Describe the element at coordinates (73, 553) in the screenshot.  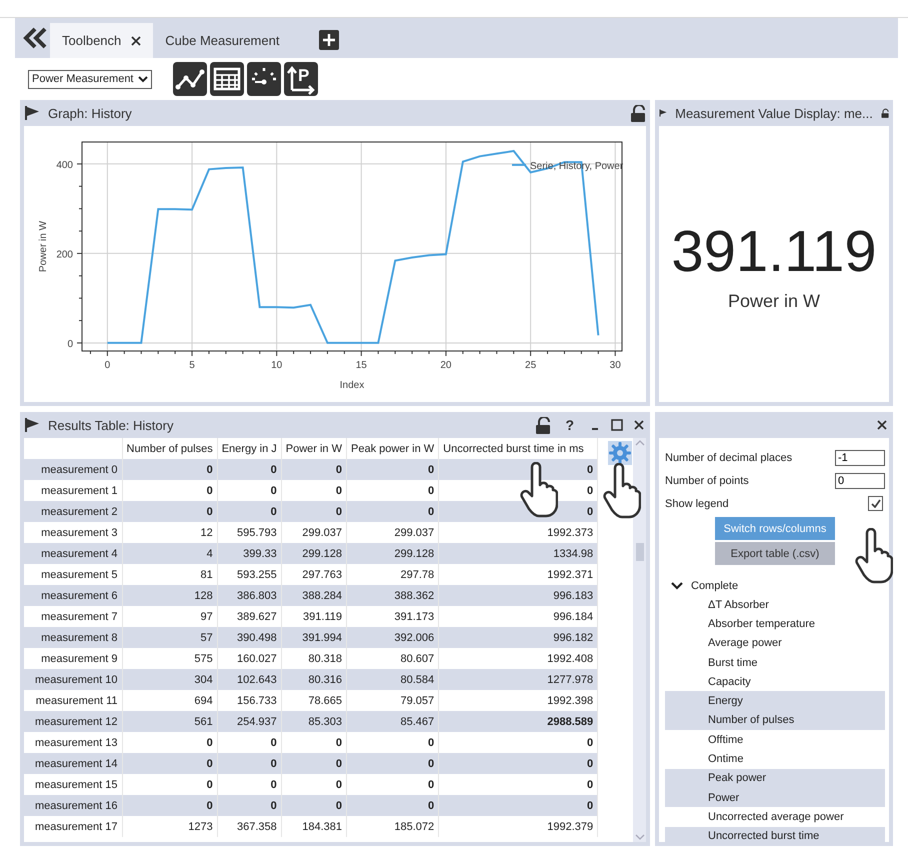
I see `row-label: measurement 4` at that location.